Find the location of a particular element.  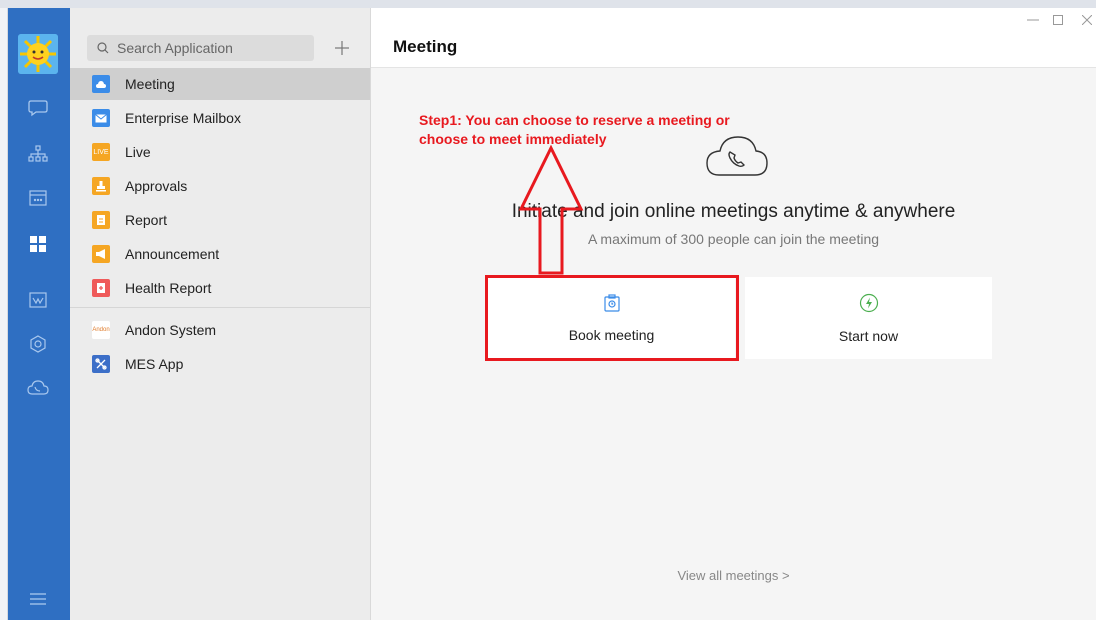

mes-icon is located at coordinates (101, 364).